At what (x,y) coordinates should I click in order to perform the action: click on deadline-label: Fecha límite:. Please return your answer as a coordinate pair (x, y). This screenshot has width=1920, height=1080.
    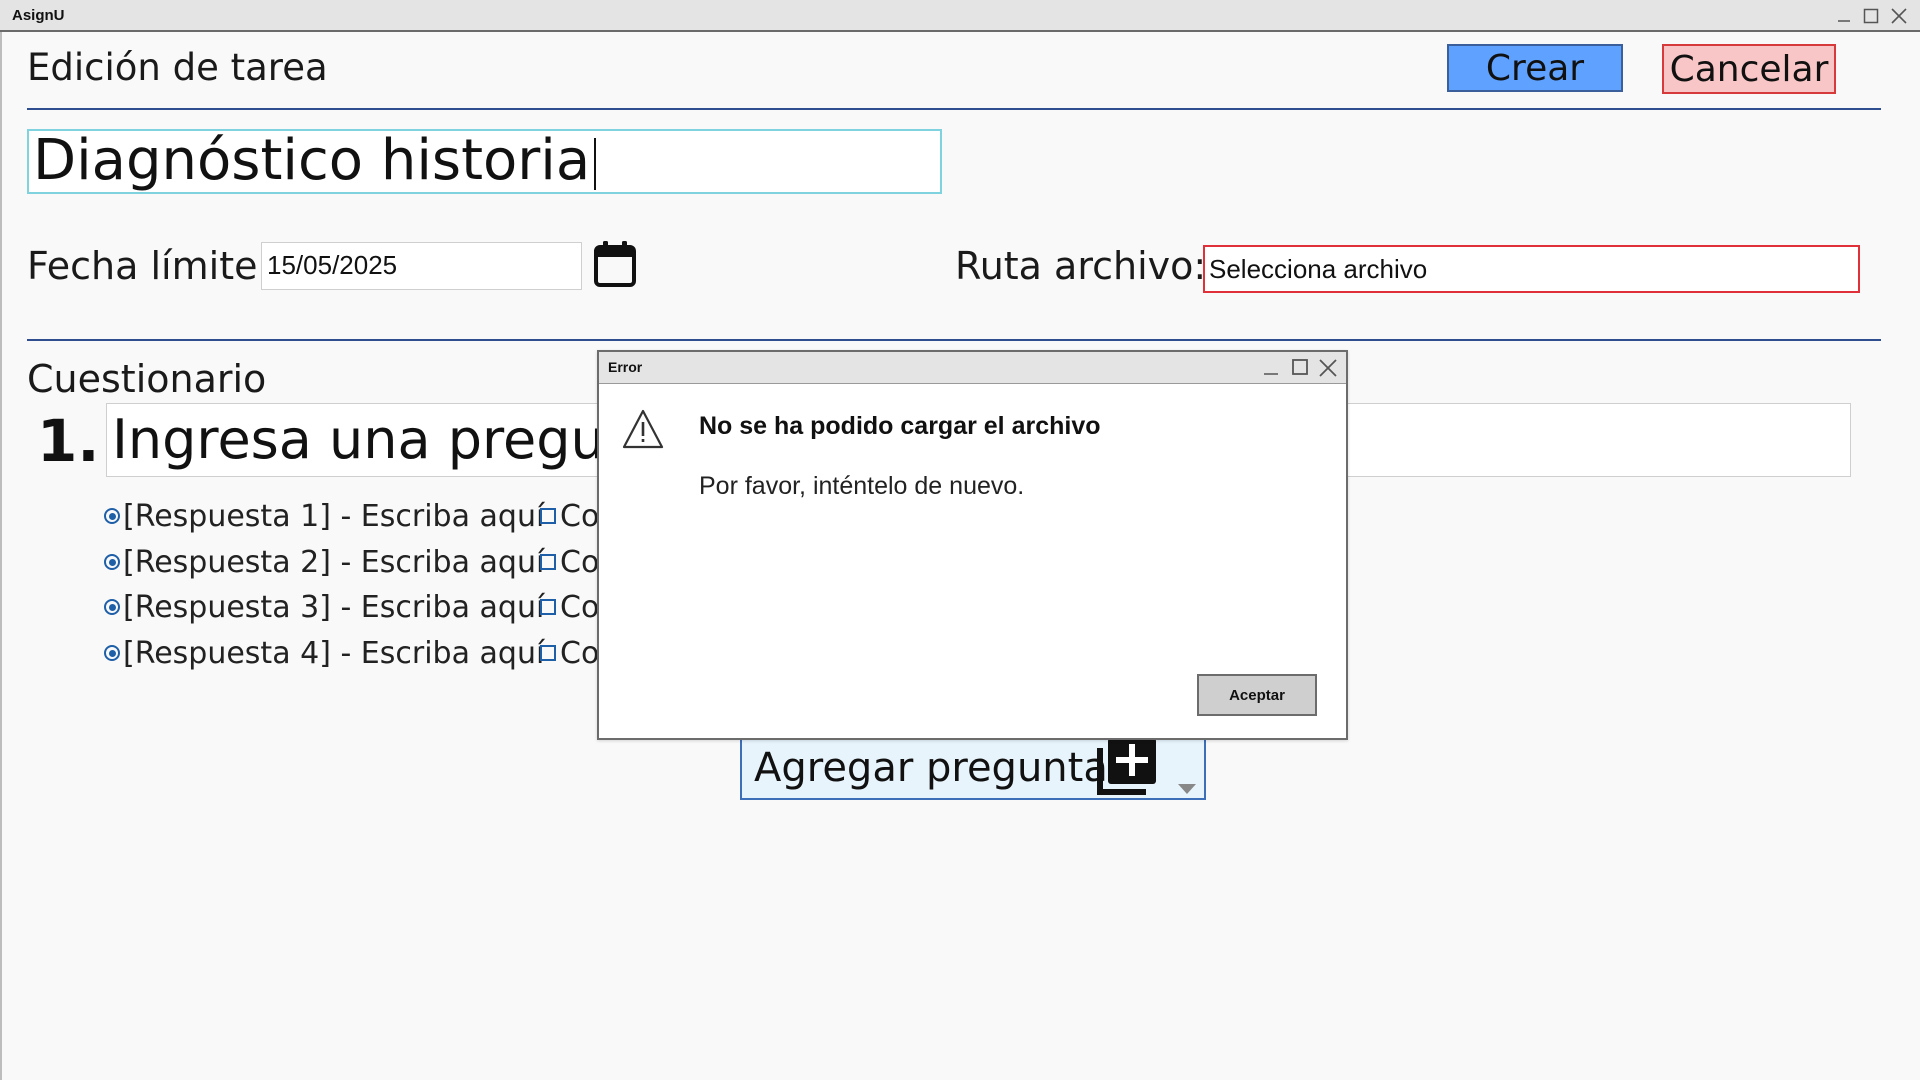
    Looking at the image, I should click on (149, 266).